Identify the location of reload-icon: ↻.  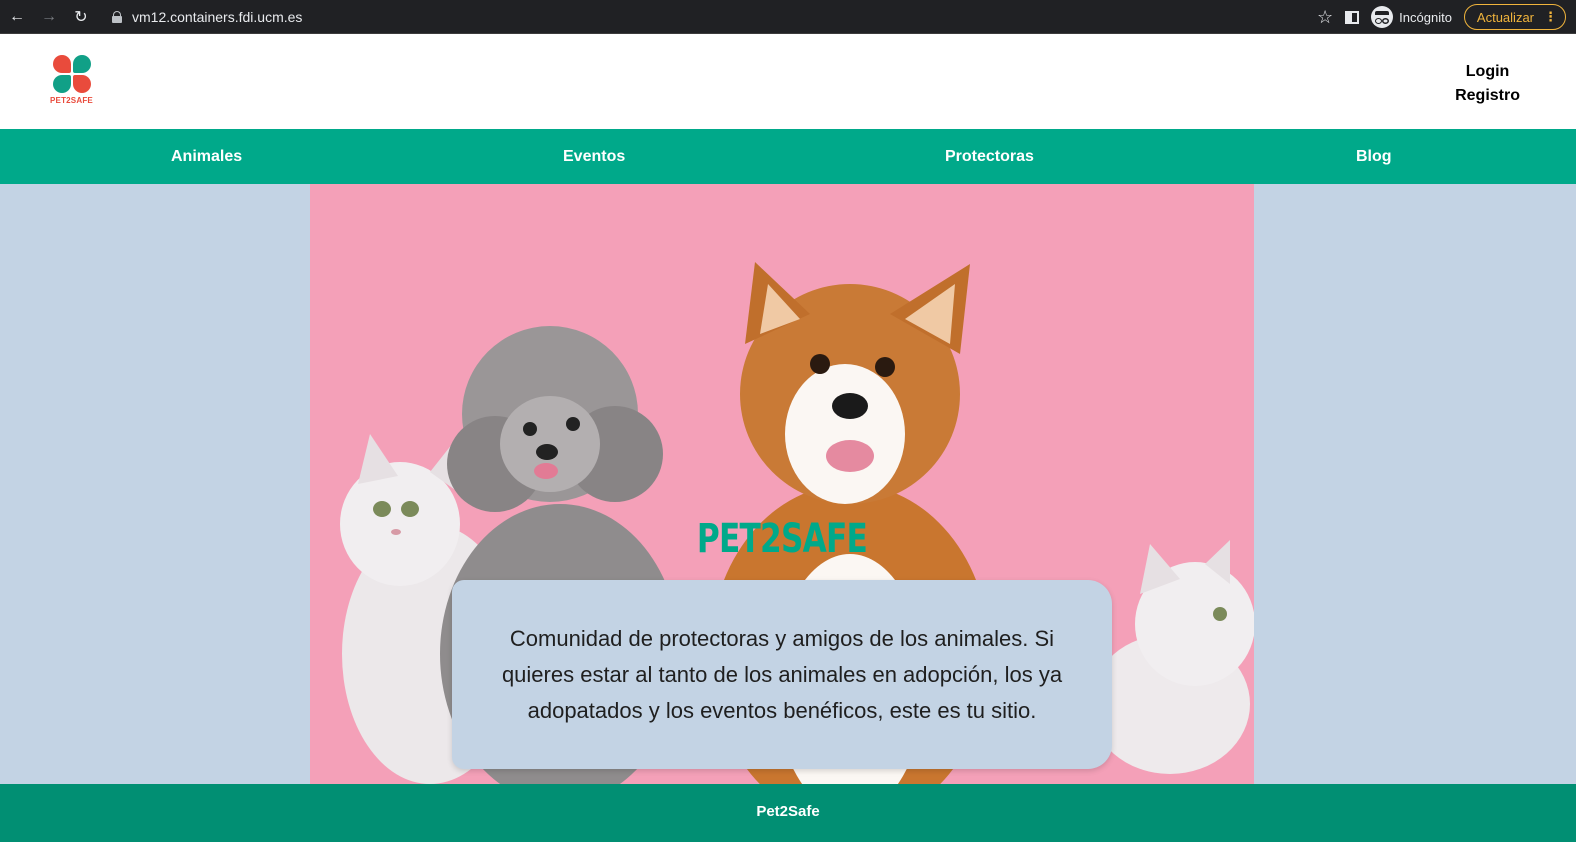
(81, 17).